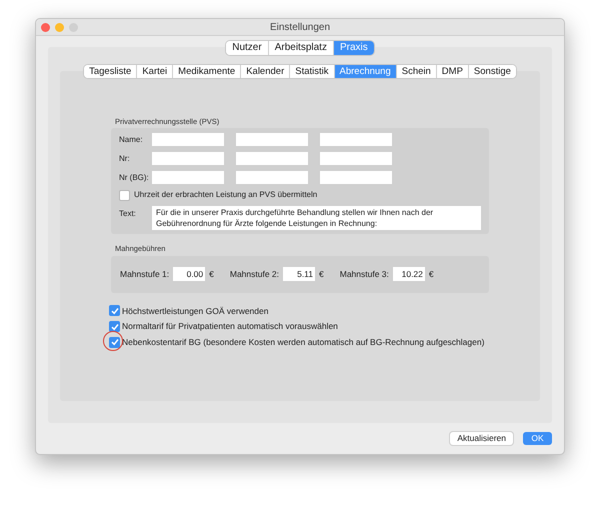 The image size is (600, 506). Describe the element at coordinates (131, 140) in the screenshot. I see `field-label: Name:` at that location.